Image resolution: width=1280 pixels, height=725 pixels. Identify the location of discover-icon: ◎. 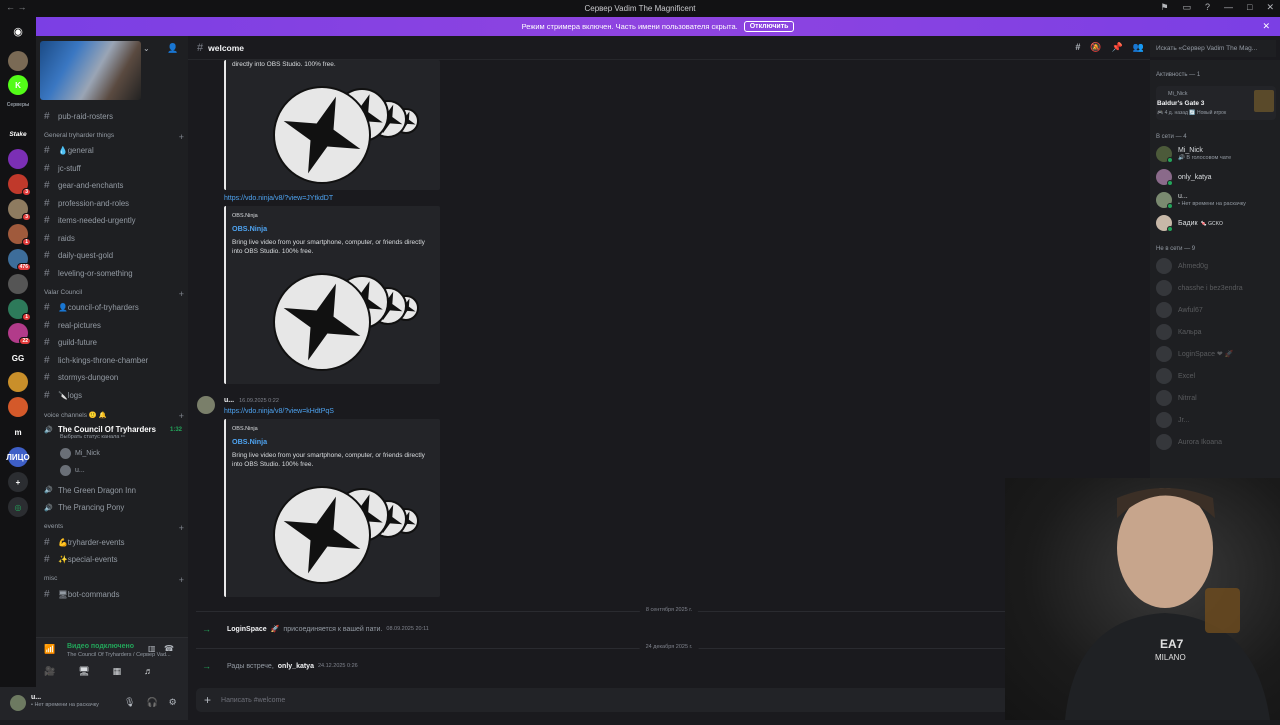
(18, 507).